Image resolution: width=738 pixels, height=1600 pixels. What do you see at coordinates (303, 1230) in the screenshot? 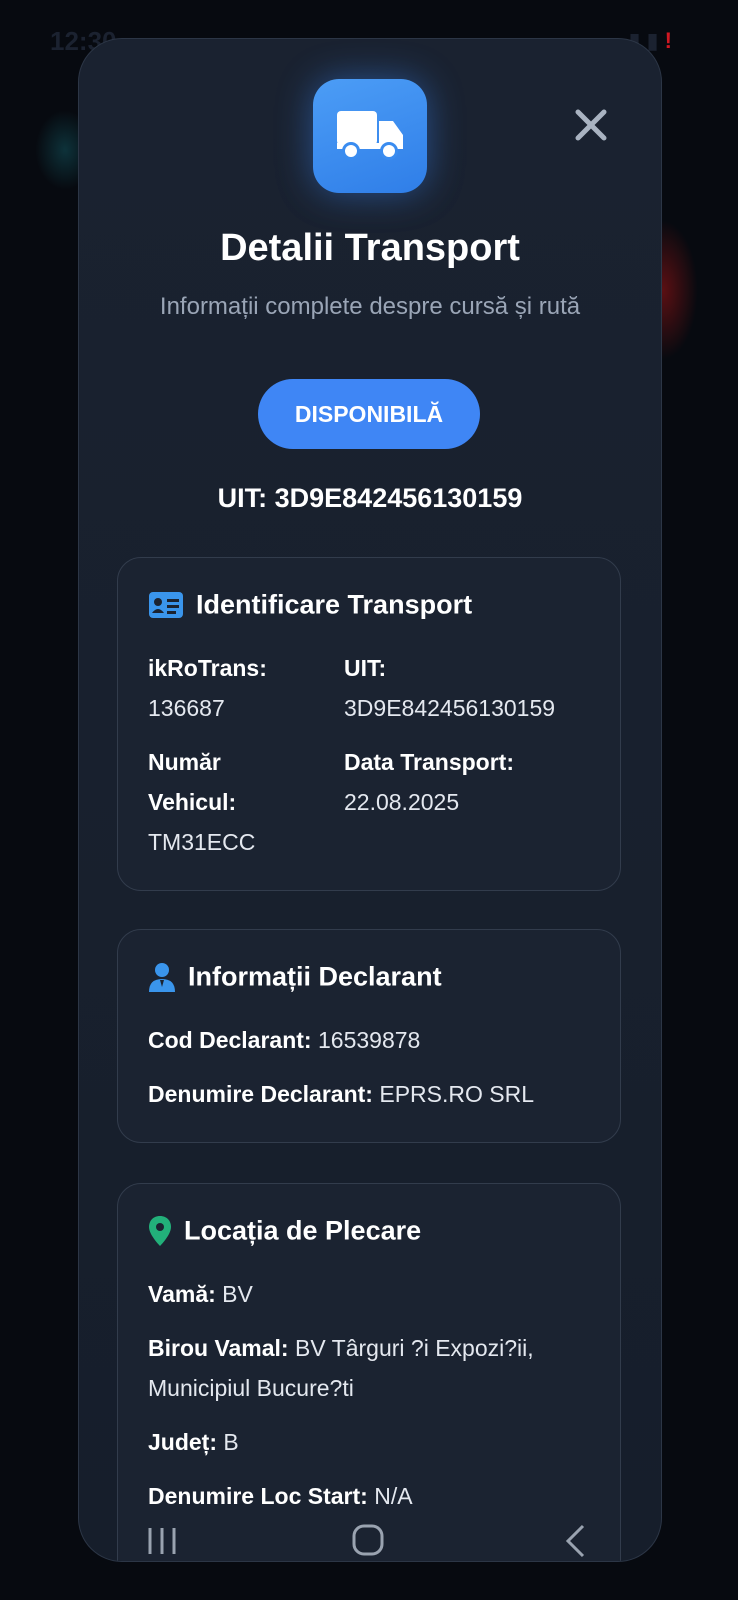
I see `departure-heading: Locația de Plecare` at bounding box center [303, 1230].